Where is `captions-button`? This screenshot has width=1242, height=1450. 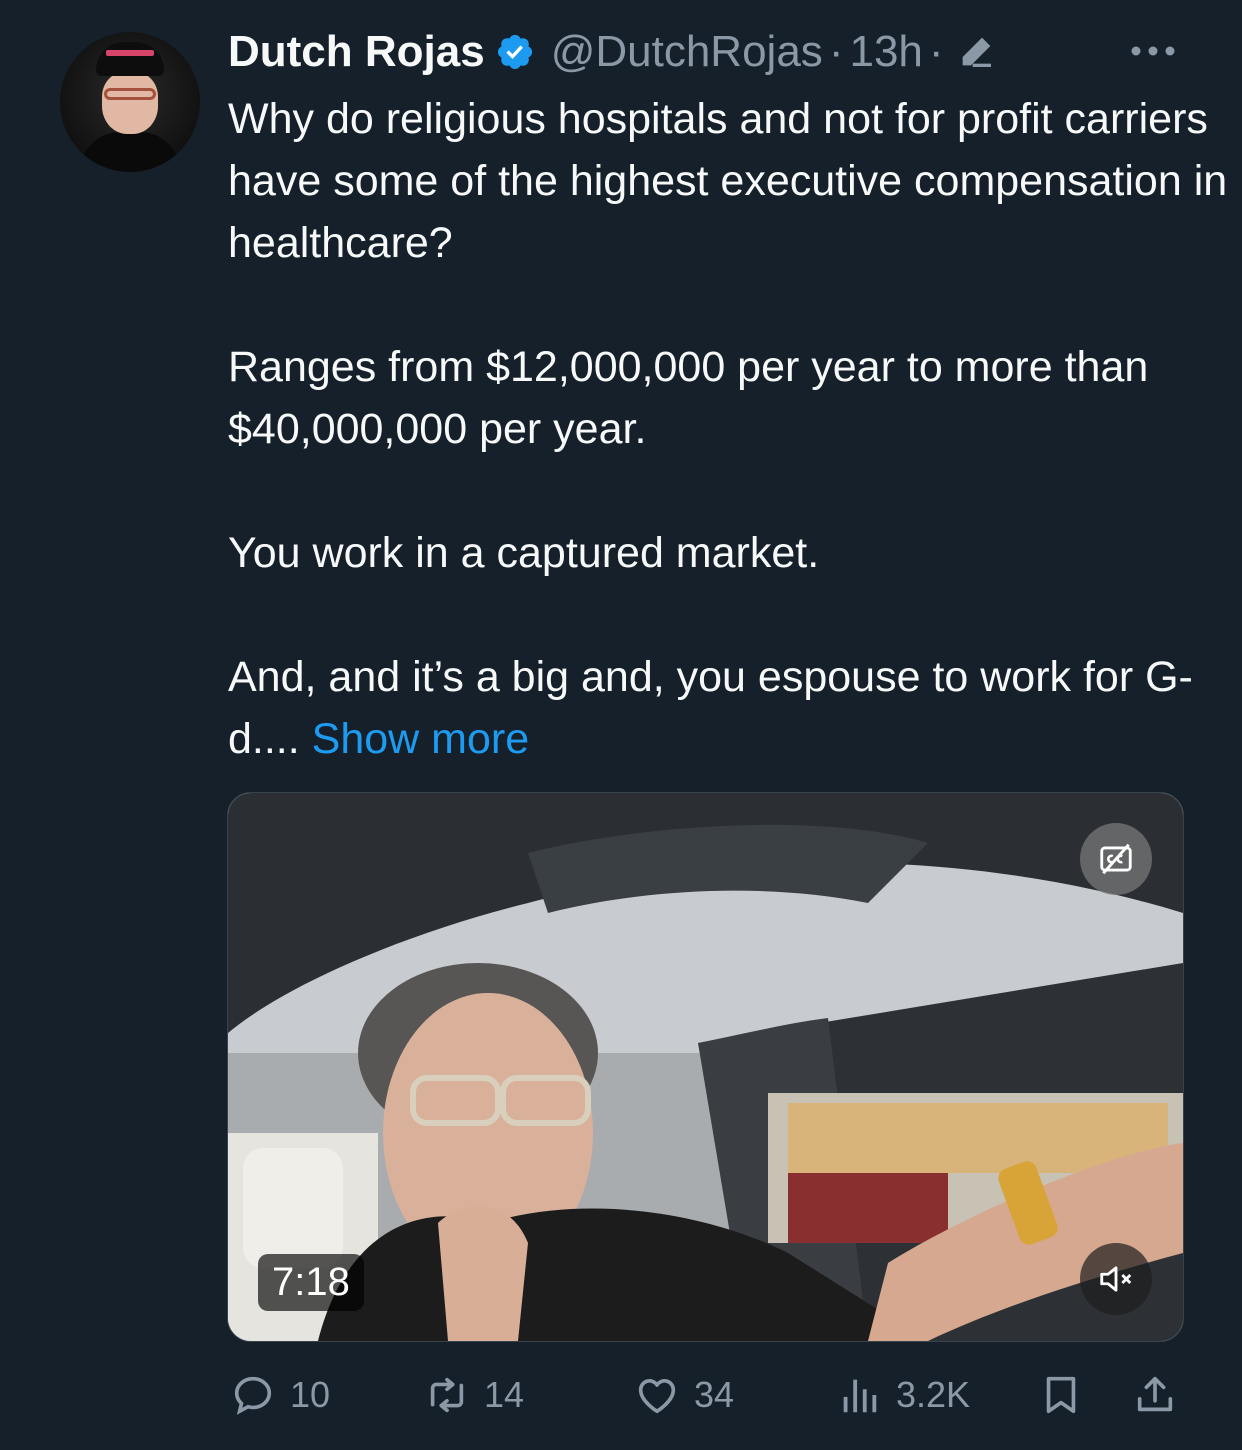
captions-button is located at coordinates (1116, 859).